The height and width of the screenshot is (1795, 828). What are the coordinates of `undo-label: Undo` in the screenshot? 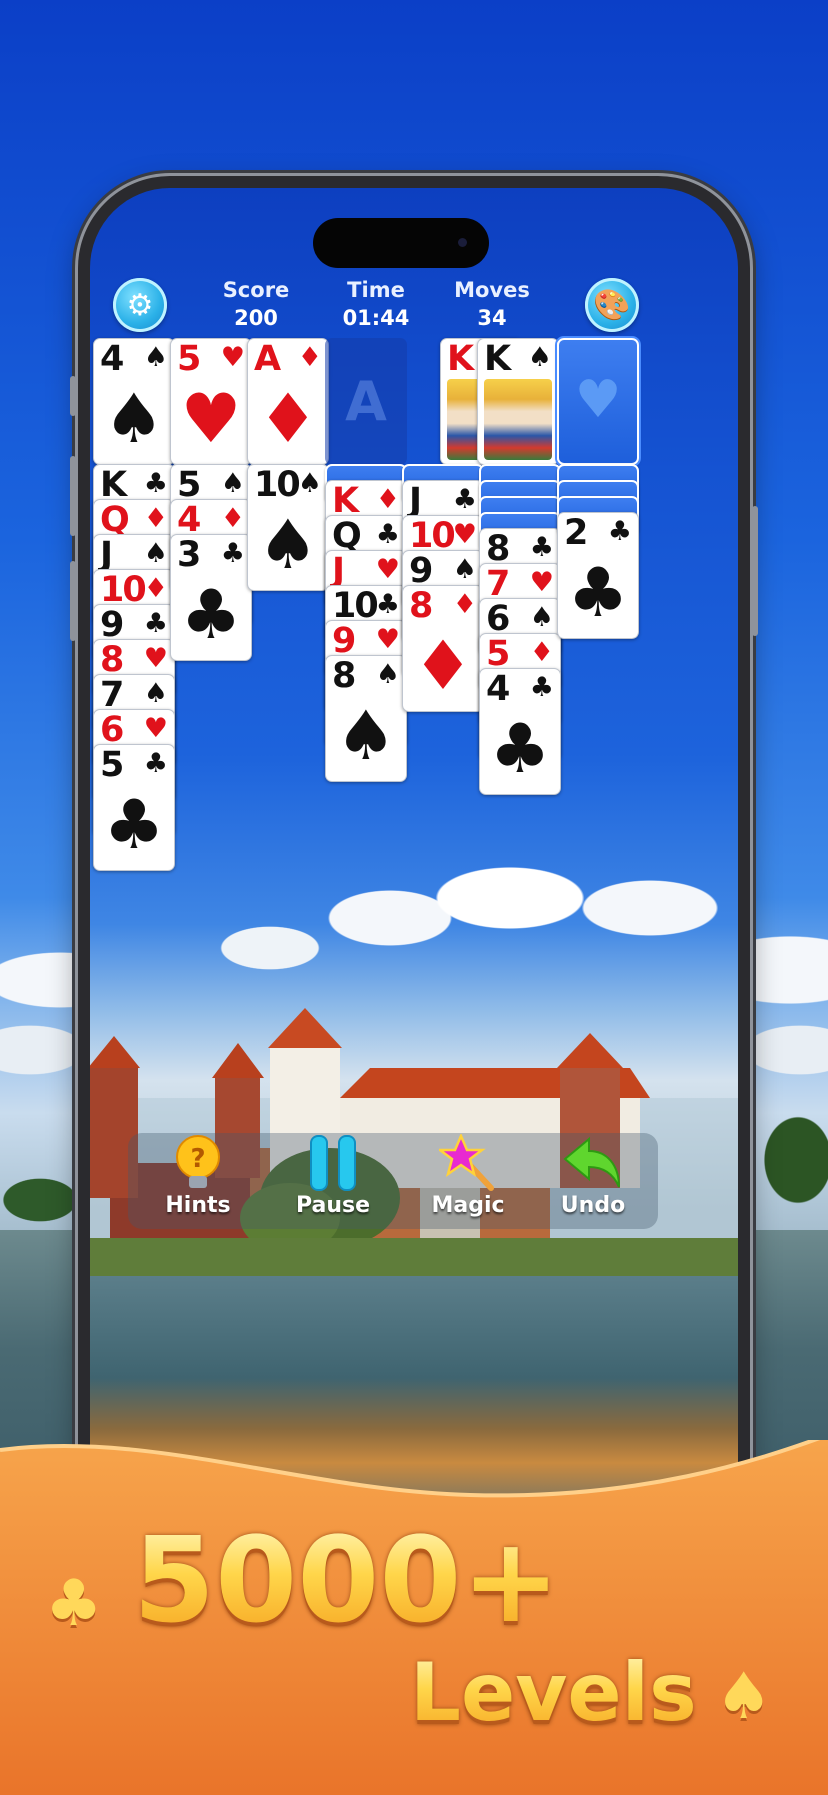 It's located at (593, 1205).